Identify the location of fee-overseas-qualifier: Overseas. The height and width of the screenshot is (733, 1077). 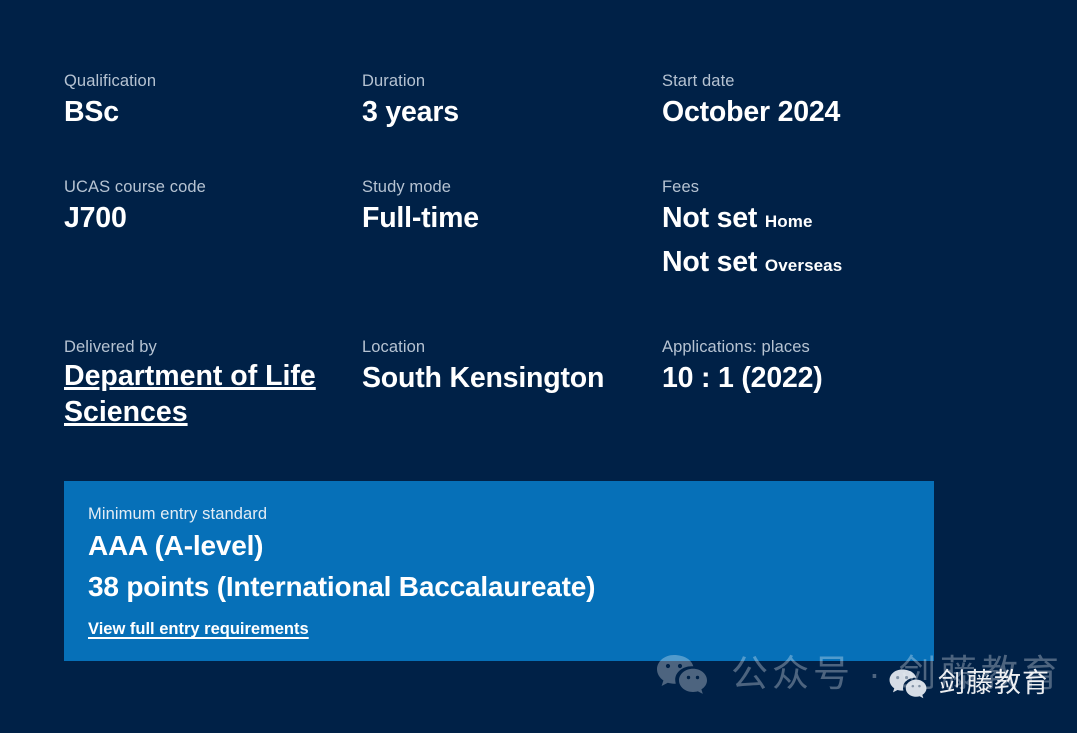
(803, 265).